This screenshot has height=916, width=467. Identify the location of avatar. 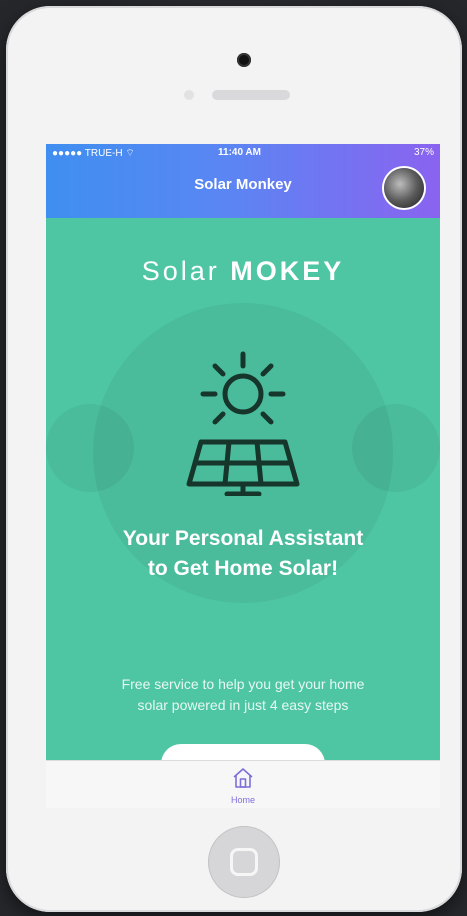
(404, 188).